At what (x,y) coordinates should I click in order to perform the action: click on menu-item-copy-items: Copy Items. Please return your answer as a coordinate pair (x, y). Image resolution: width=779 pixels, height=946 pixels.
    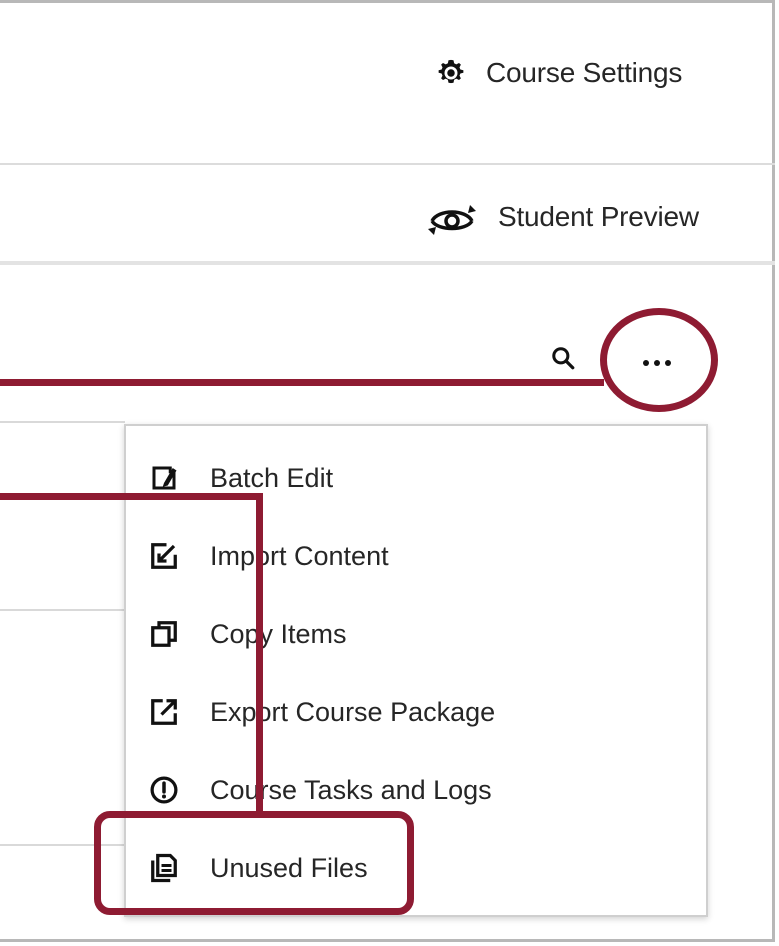
    Looking at the image, I should click on (416, 634).